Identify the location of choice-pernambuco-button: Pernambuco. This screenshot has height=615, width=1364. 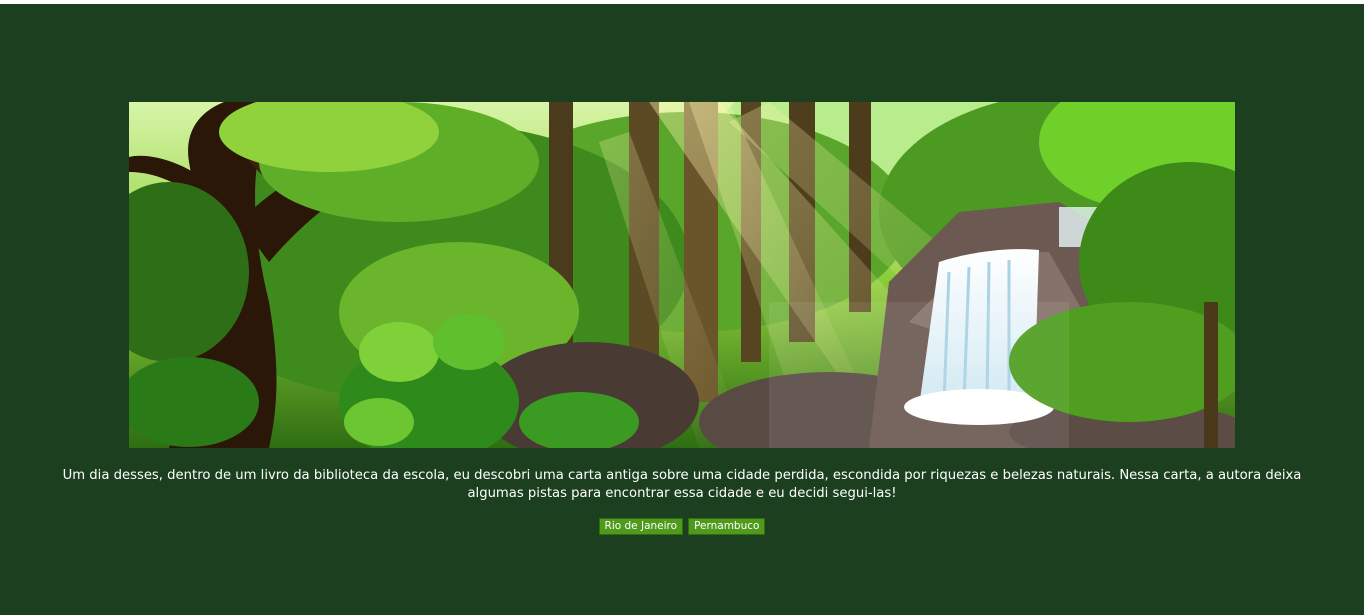
(727, 526).